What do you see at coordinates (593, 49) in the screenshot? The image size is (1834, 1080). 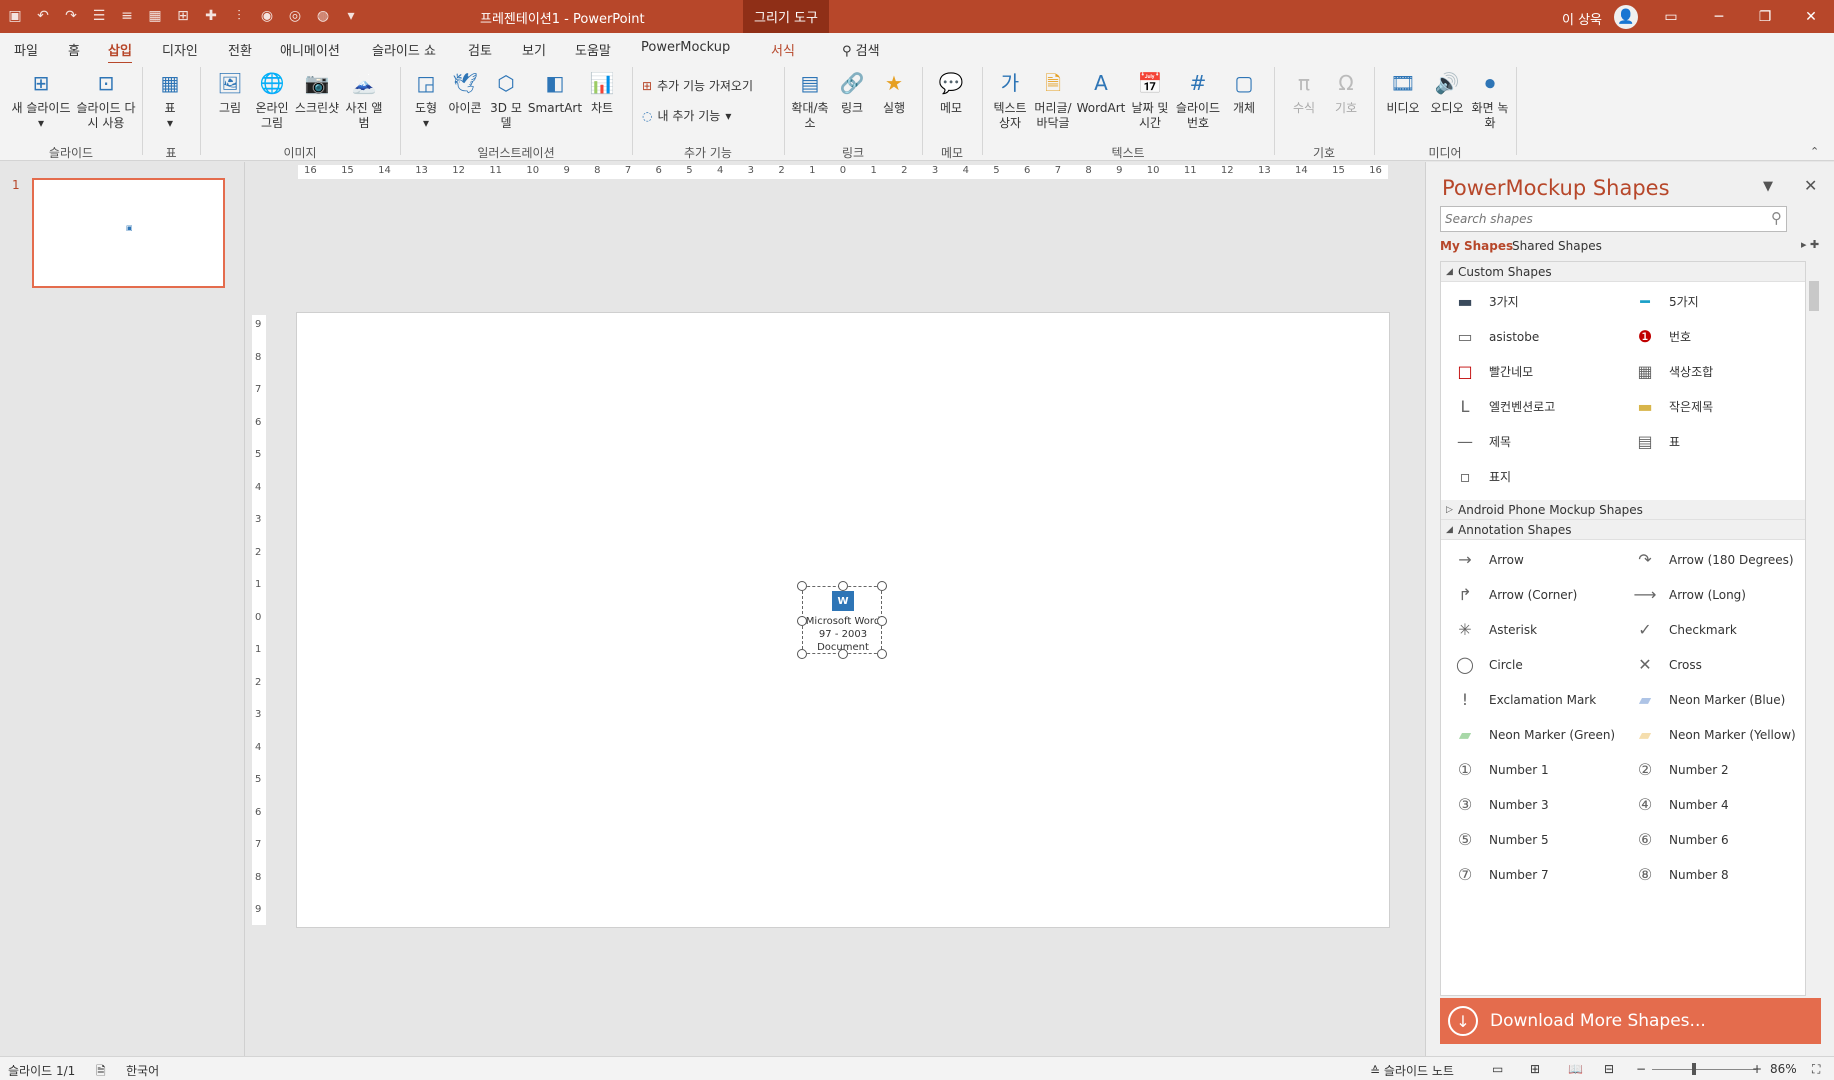 I see `tab-help: 도움말` at bounding box center [593, 49].